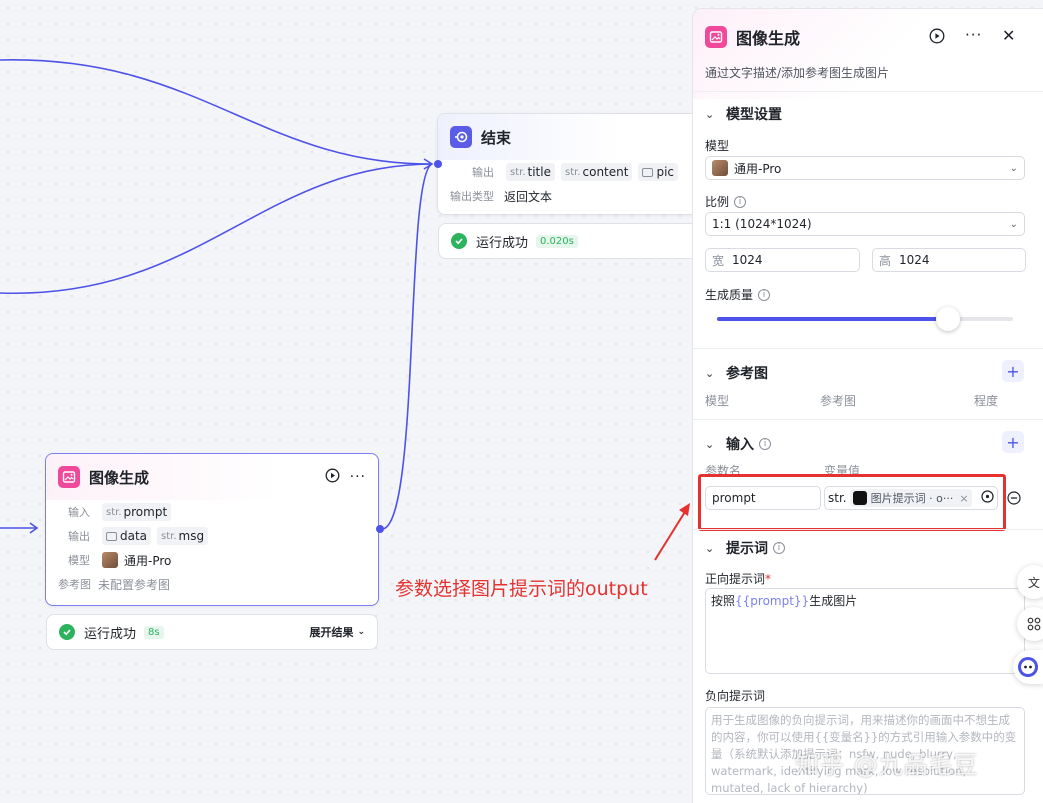  I want to click on panel-title-row: 图像生成, so click(752, 37).